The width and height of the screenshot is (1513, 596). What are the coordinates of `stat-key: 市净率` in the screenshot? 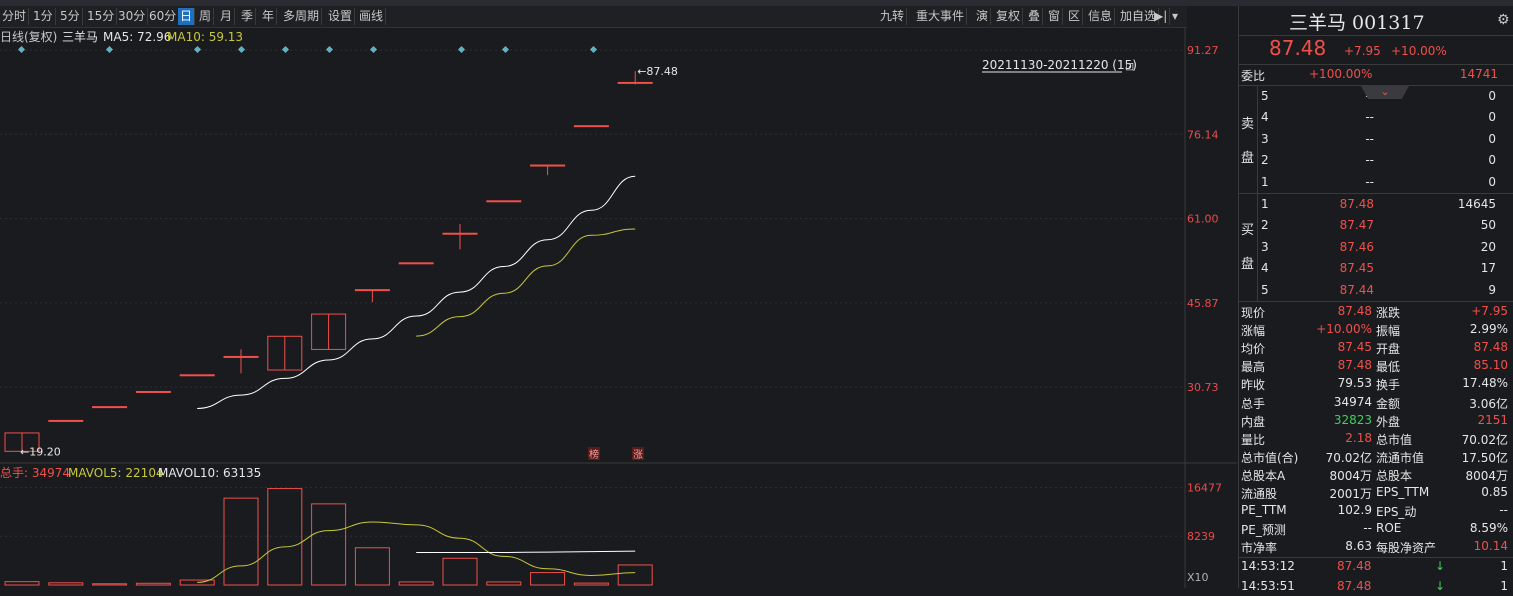 It's located at (1259, 548).